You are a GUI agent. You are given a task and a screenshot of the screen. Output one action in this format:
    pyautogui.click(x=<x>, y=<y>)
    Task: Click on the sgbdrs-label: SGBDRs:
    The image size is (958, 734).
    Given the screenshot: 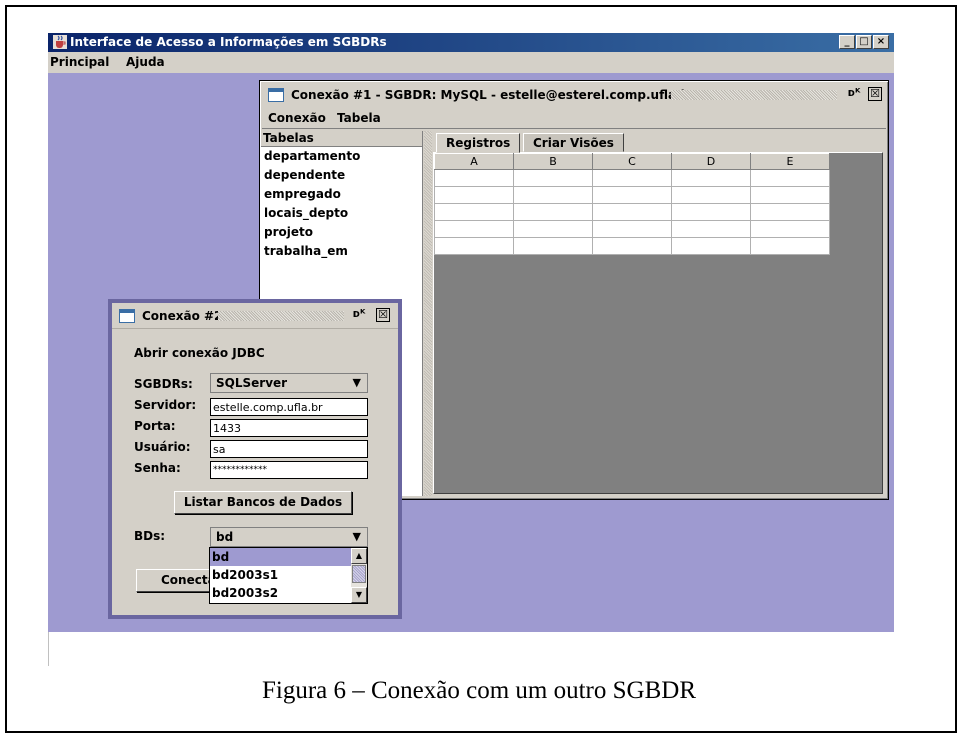 What is the action you would take?
    pyautogui.click(x=163, y=384)
    